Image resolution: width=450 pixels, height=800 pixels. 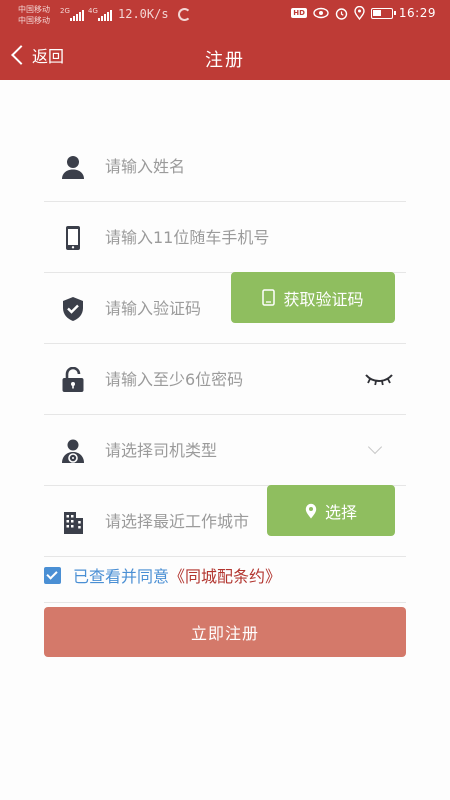 I want to click on phone-row, so click(x=225, y=237).